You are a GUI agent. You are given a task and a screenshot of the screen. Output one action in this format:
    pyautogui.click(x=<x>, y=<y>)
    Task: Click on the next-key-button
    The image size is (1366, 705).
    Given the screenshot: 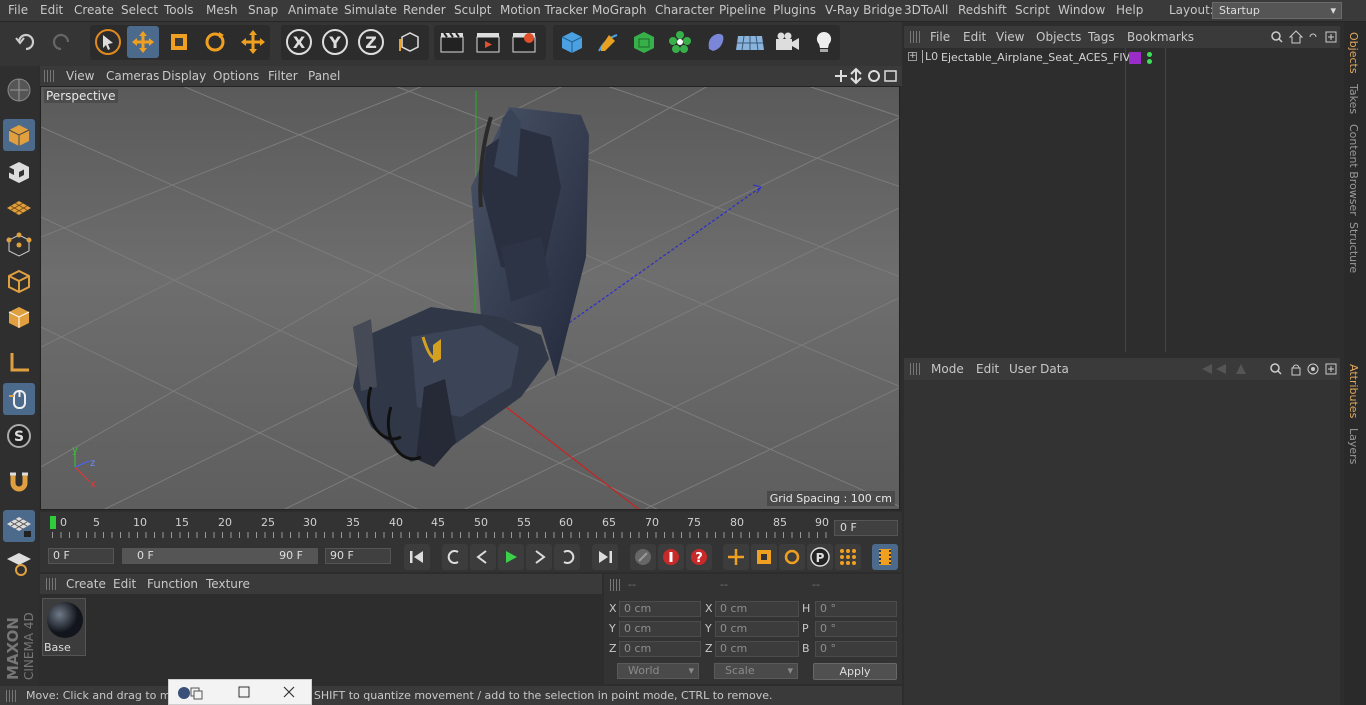 What is the action you would take?
    pyautogui.click(x=567, y=557)
    